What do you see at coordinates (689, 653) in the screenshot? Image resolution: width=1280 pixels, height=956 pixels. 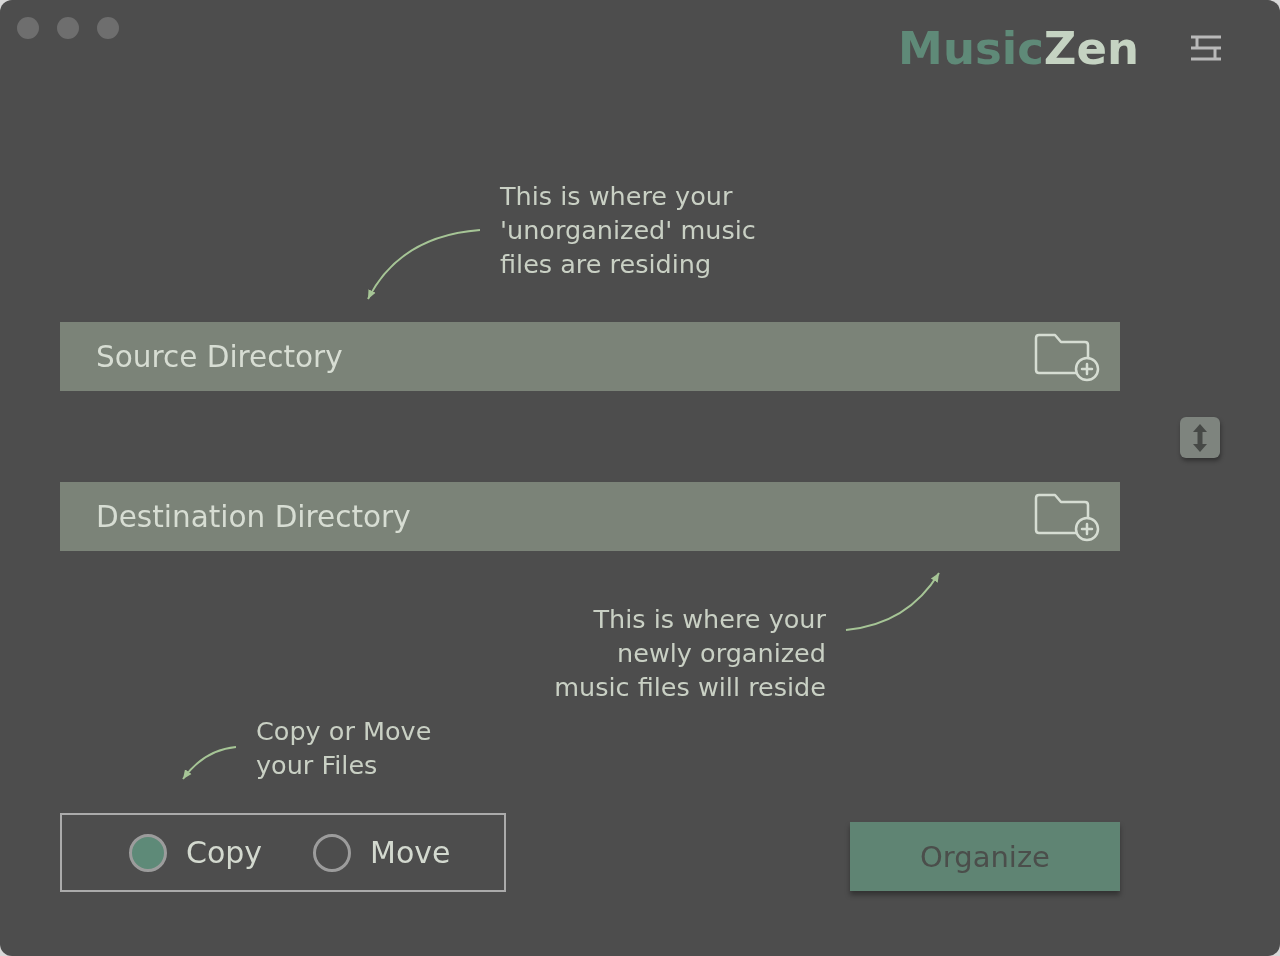 I see `hint-text: This is where your newly organized music files will reside` at bounding box center [689, 653].